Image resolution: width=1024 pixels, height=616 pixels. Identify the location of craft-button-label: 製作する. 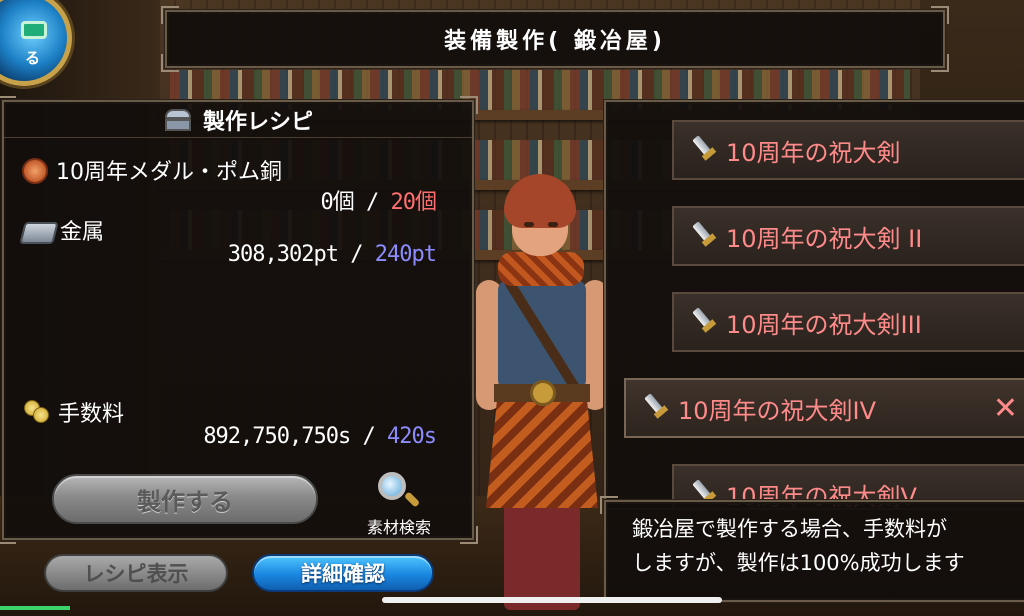
(185, 501).